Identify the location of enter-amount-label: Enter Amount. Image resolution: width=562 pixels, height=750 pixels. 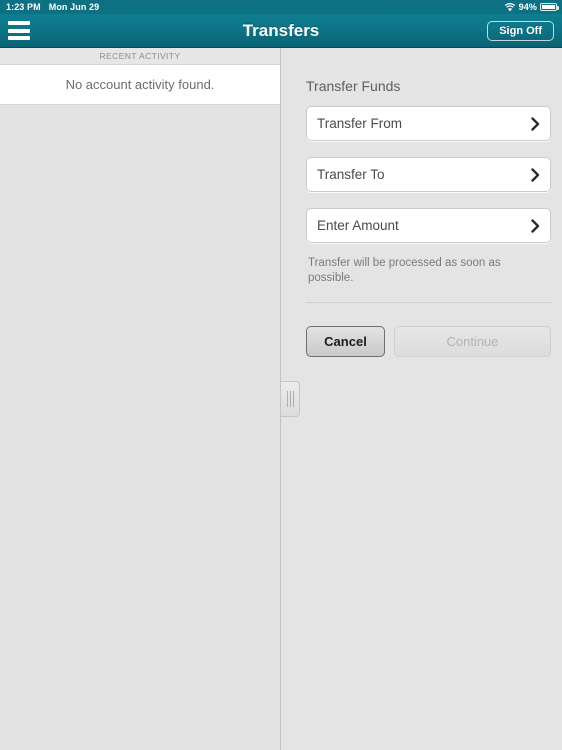
(358, 225).